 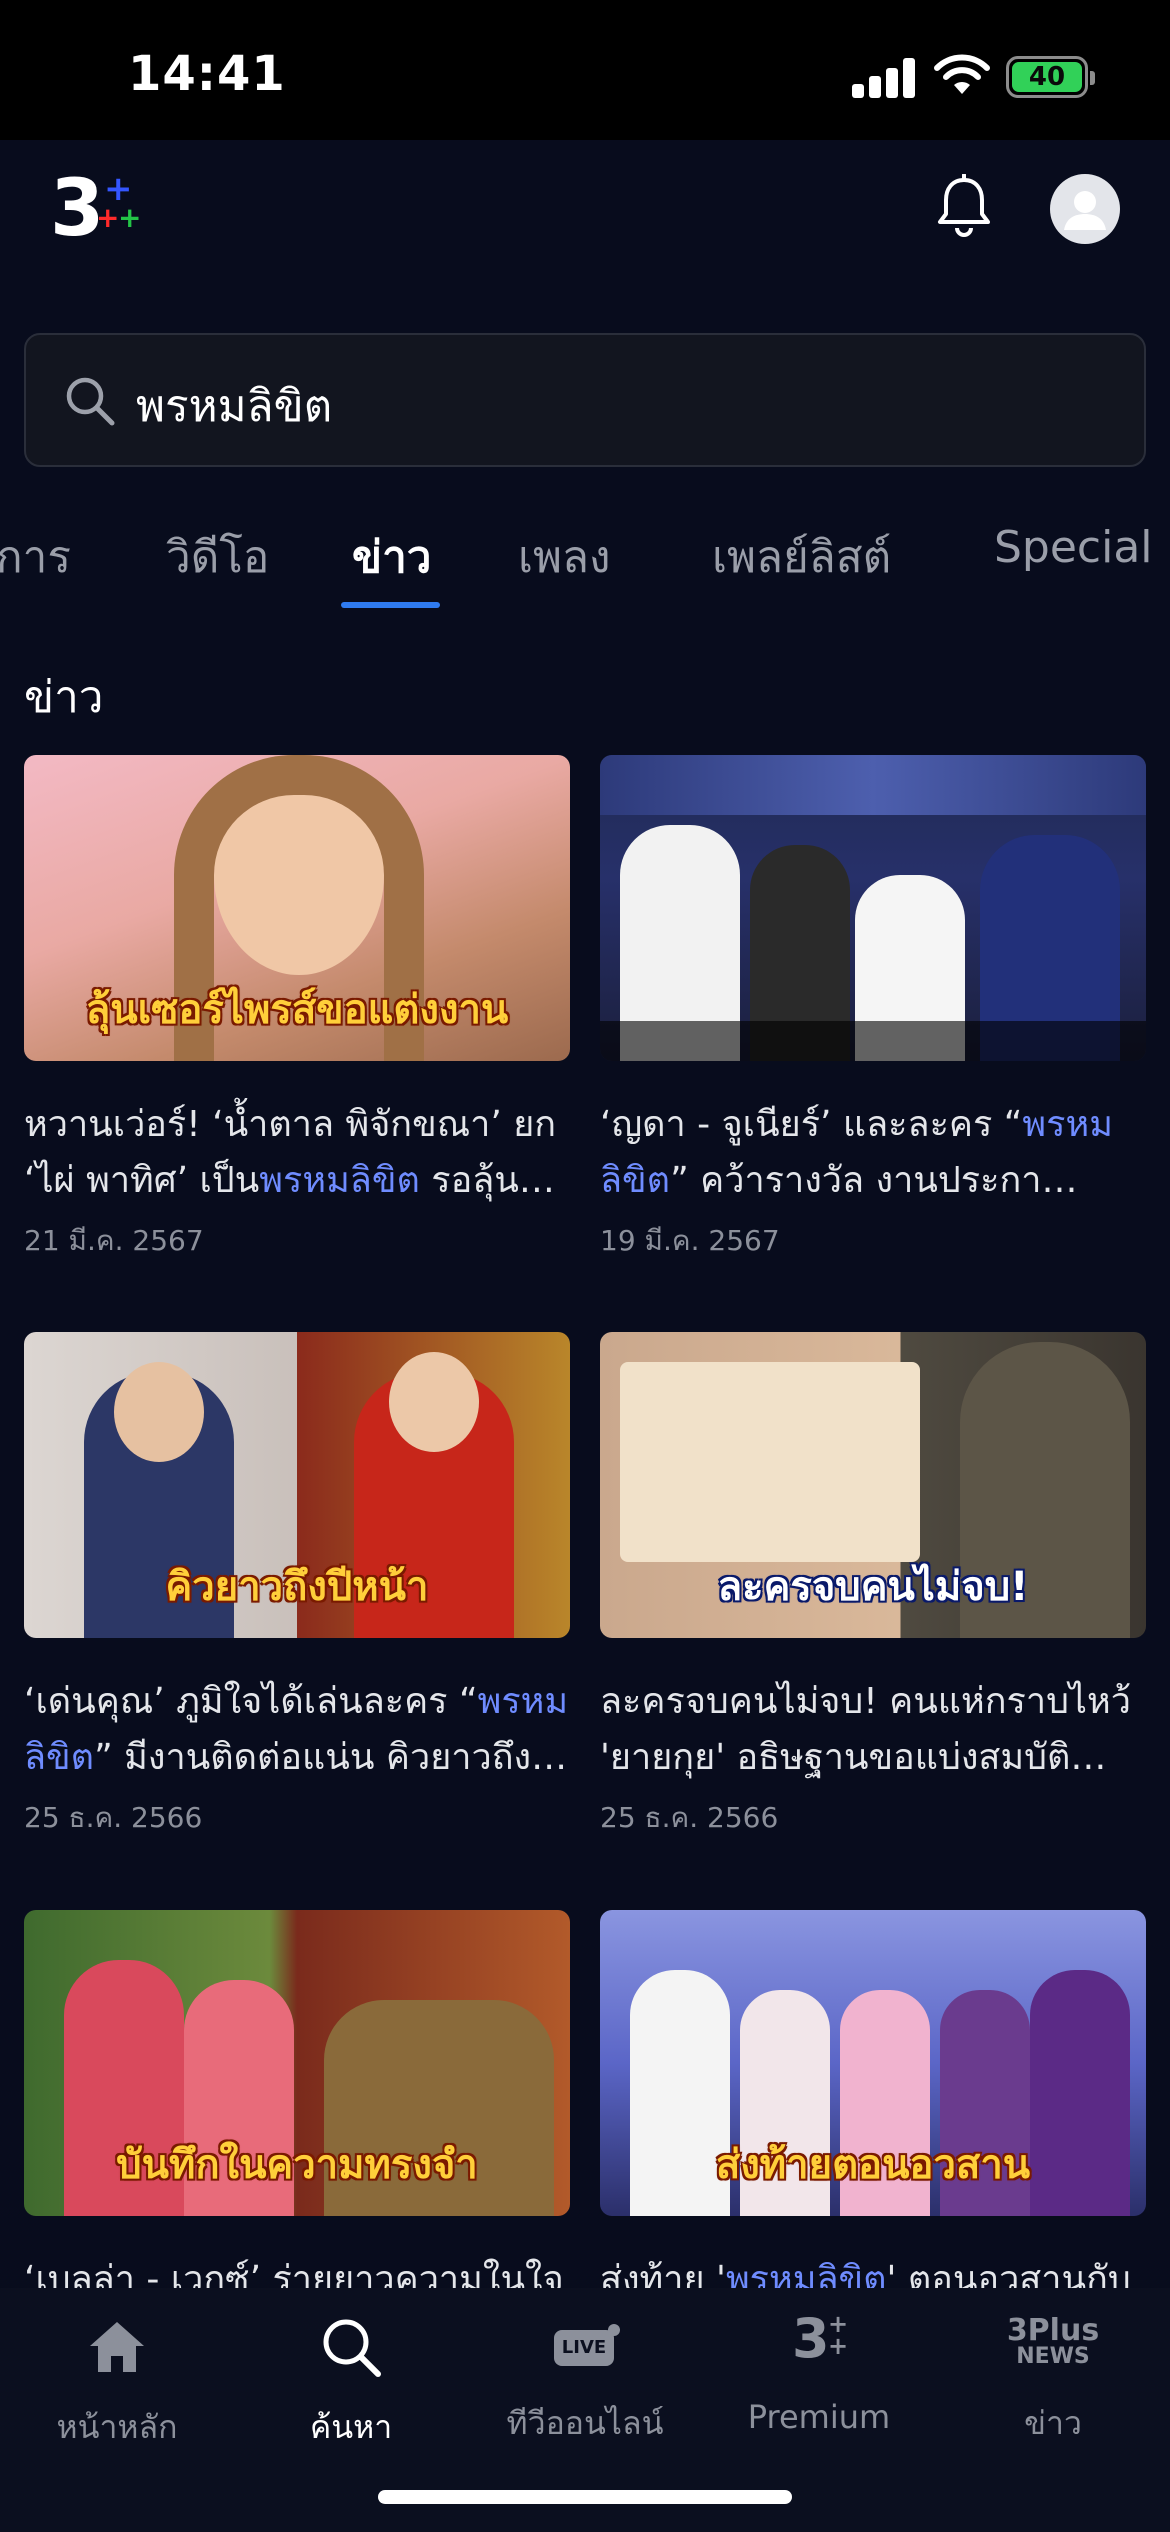 I want to click on news-date: 21 มี.ค. 2567, so click(x=114, y=1240).